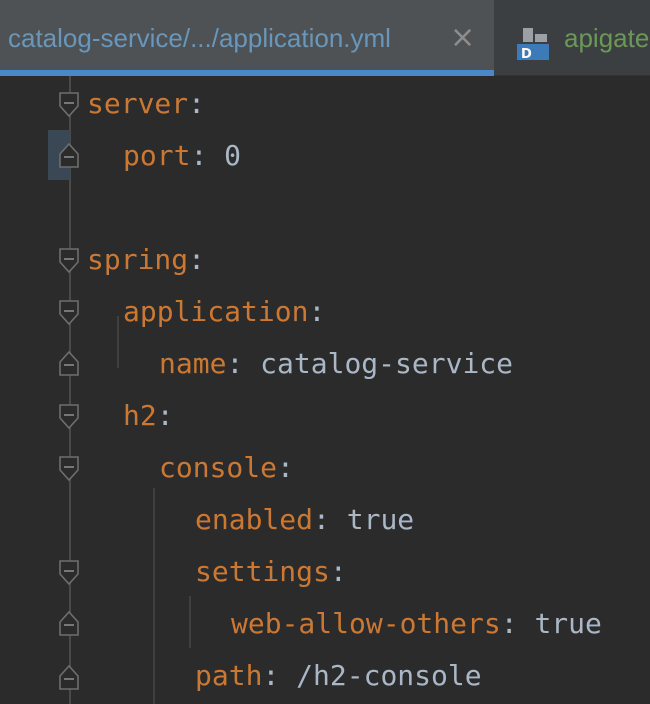 The image size is (650, 704). What do you see at coordinates (216, 311) in the screenshot?
I see `yaml-key: application` at bounding box center [216, 311].